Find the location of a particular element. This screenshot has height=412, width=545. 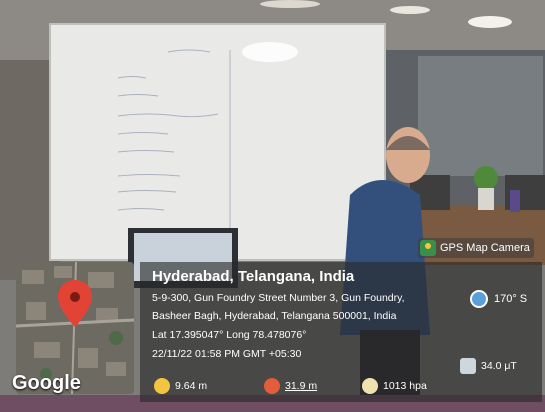

compass-reading: 170° S is located at coordinates (498, 299).